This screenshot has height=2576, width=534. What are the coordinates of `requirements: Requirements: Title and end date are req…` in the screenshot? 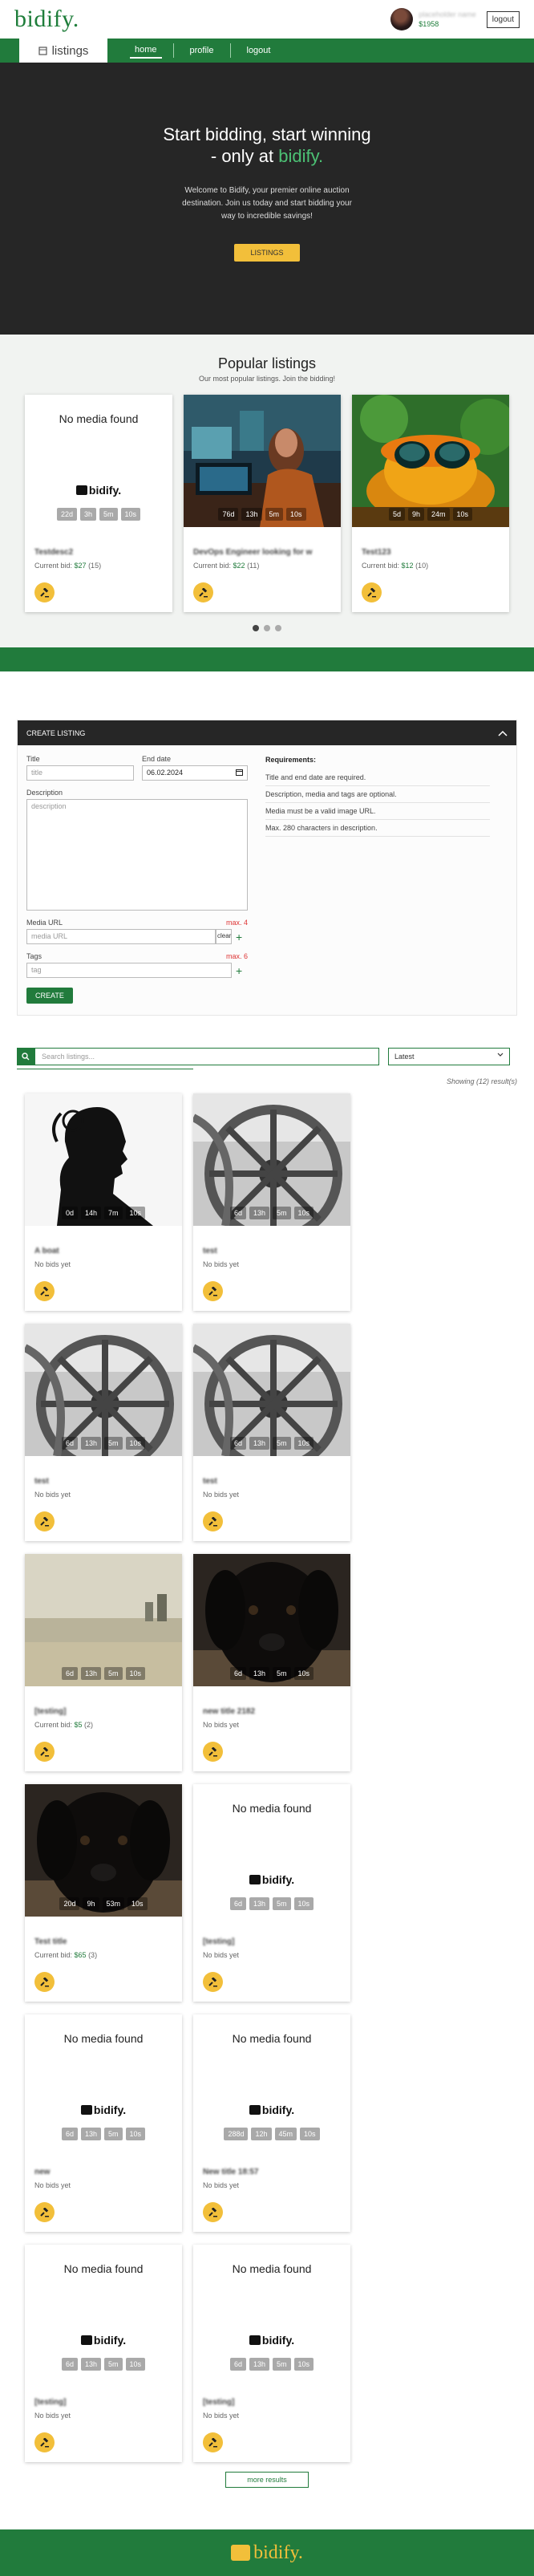 It's located at (377, 880).